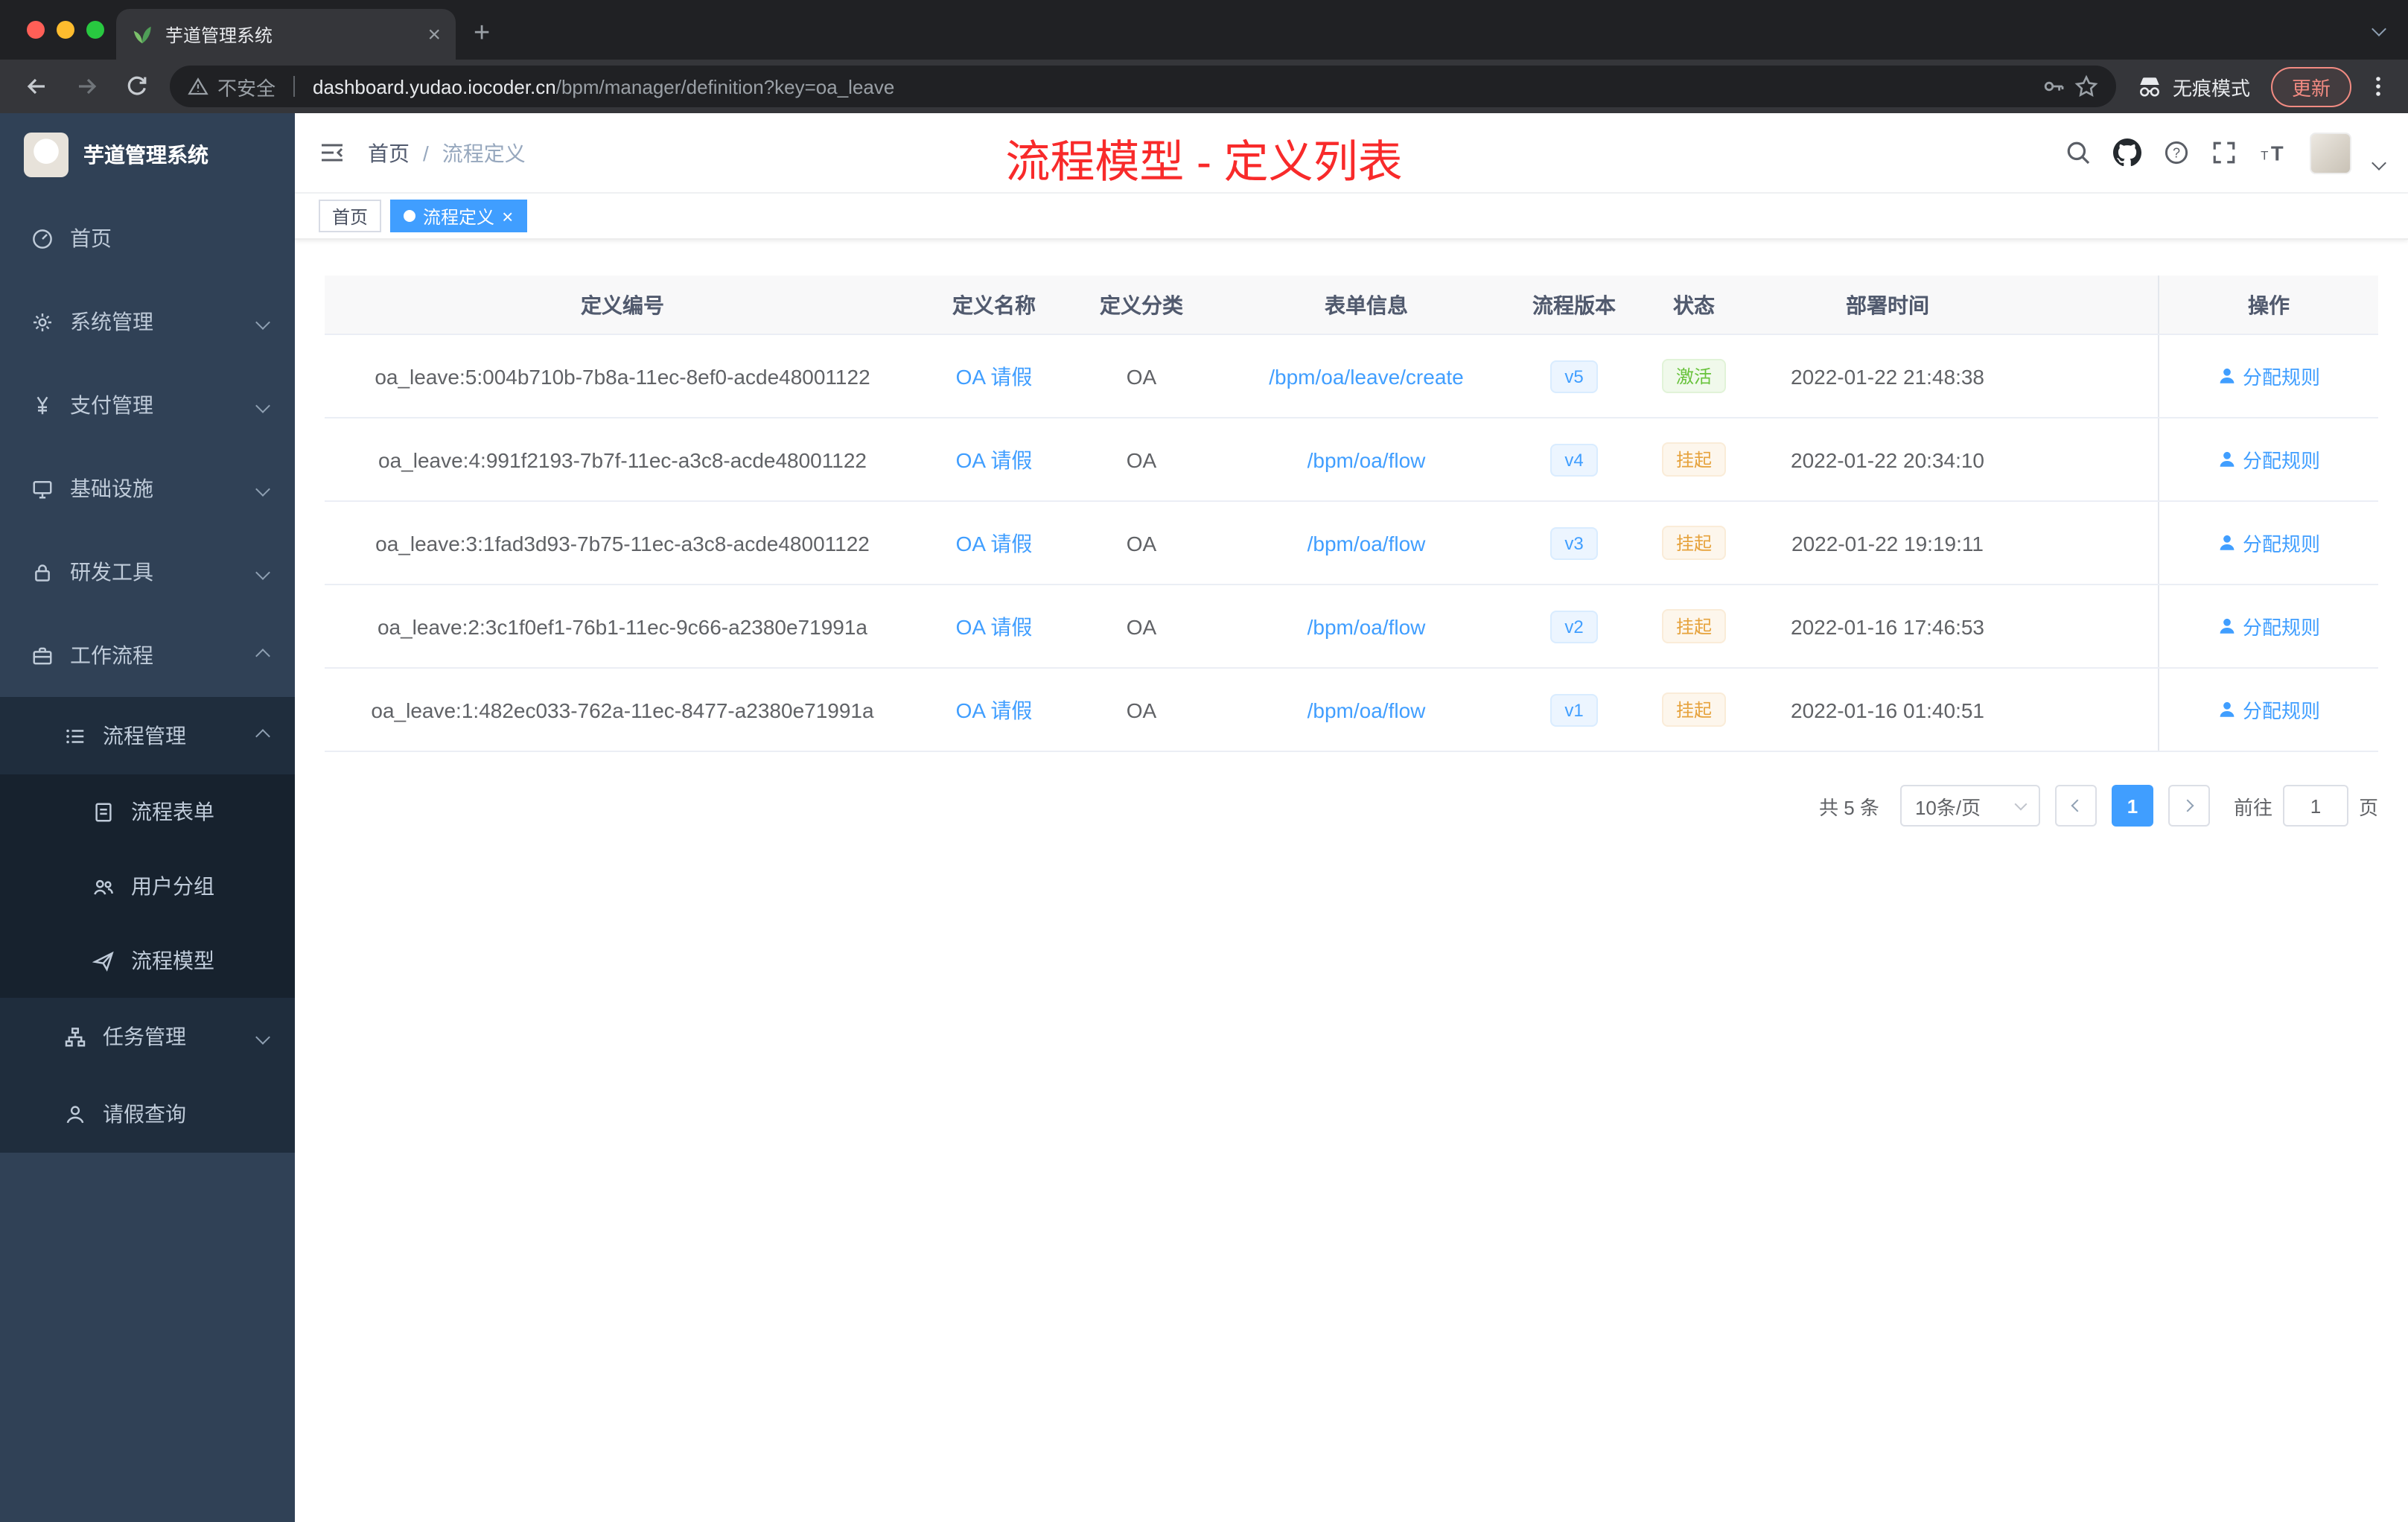  What do you see at coordinates (198, 86) in the screenshot?
I see `not-secure-warning-icon` at bounding box center [198, 86].